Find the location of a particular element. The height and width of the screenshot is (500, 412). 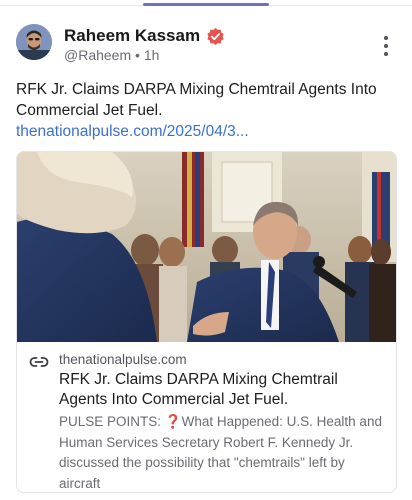

link-icon is located at coordinates (39, 362).